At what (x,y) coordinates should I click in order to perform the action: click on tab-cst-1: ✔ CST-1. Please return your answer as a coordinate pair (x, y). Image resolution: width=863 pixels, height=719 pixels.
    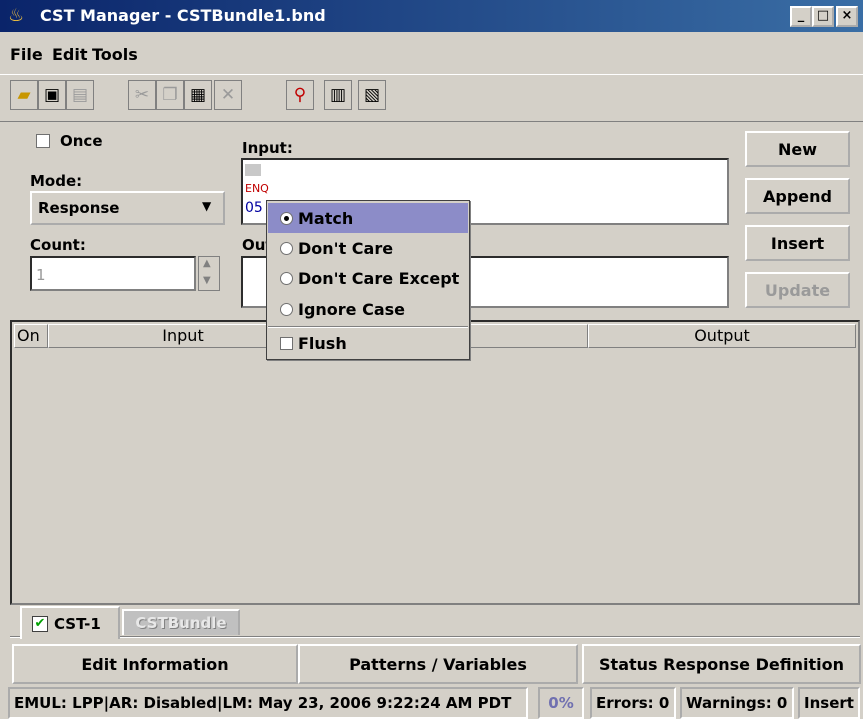
    Looking at the image, I should click on (70, 622).